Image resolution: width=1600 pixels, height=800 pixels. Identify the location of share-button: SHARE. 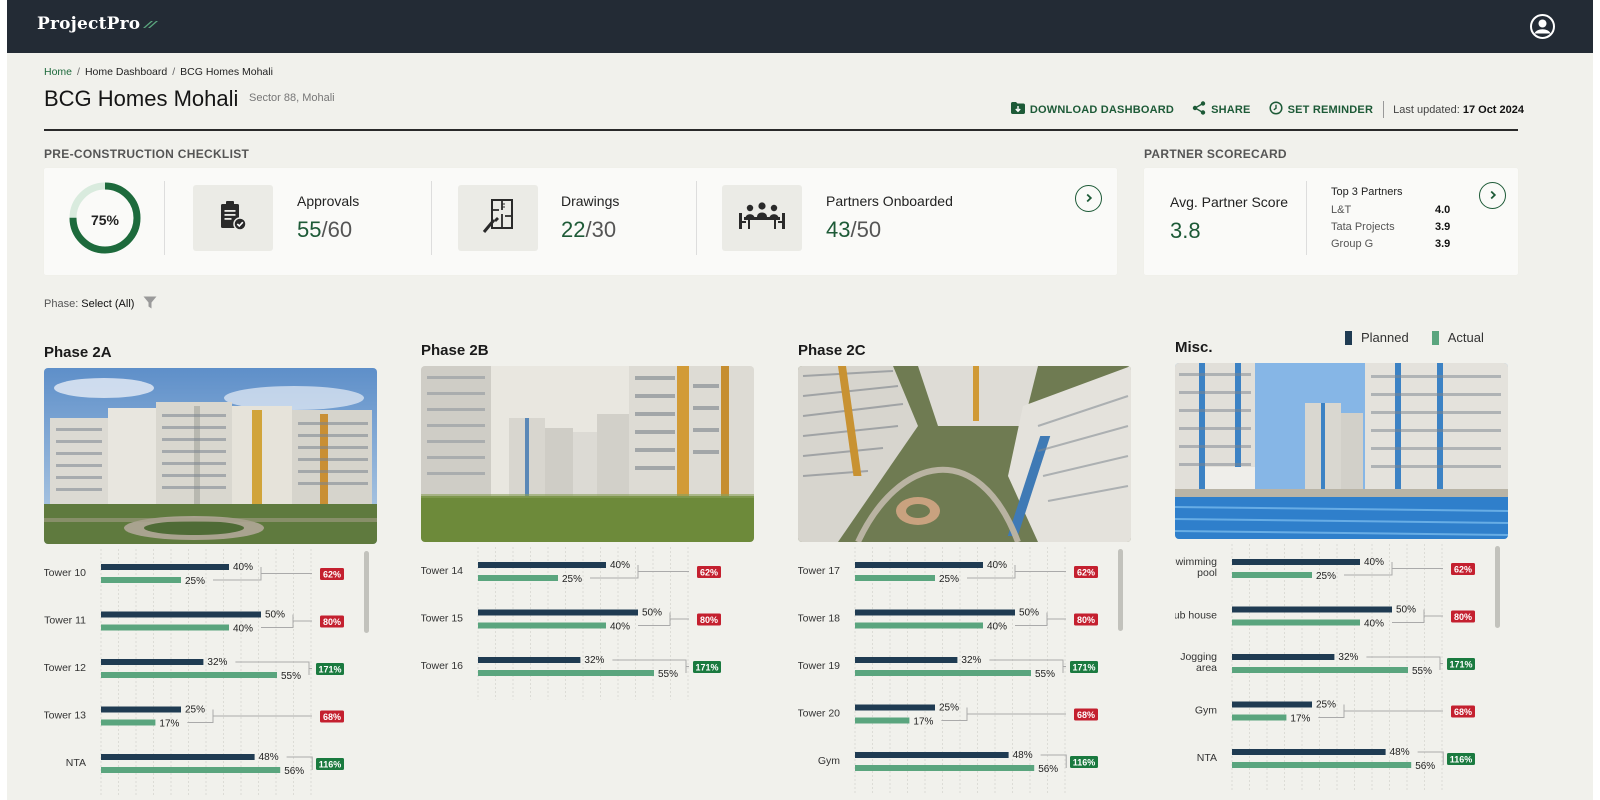
(1221, 109).